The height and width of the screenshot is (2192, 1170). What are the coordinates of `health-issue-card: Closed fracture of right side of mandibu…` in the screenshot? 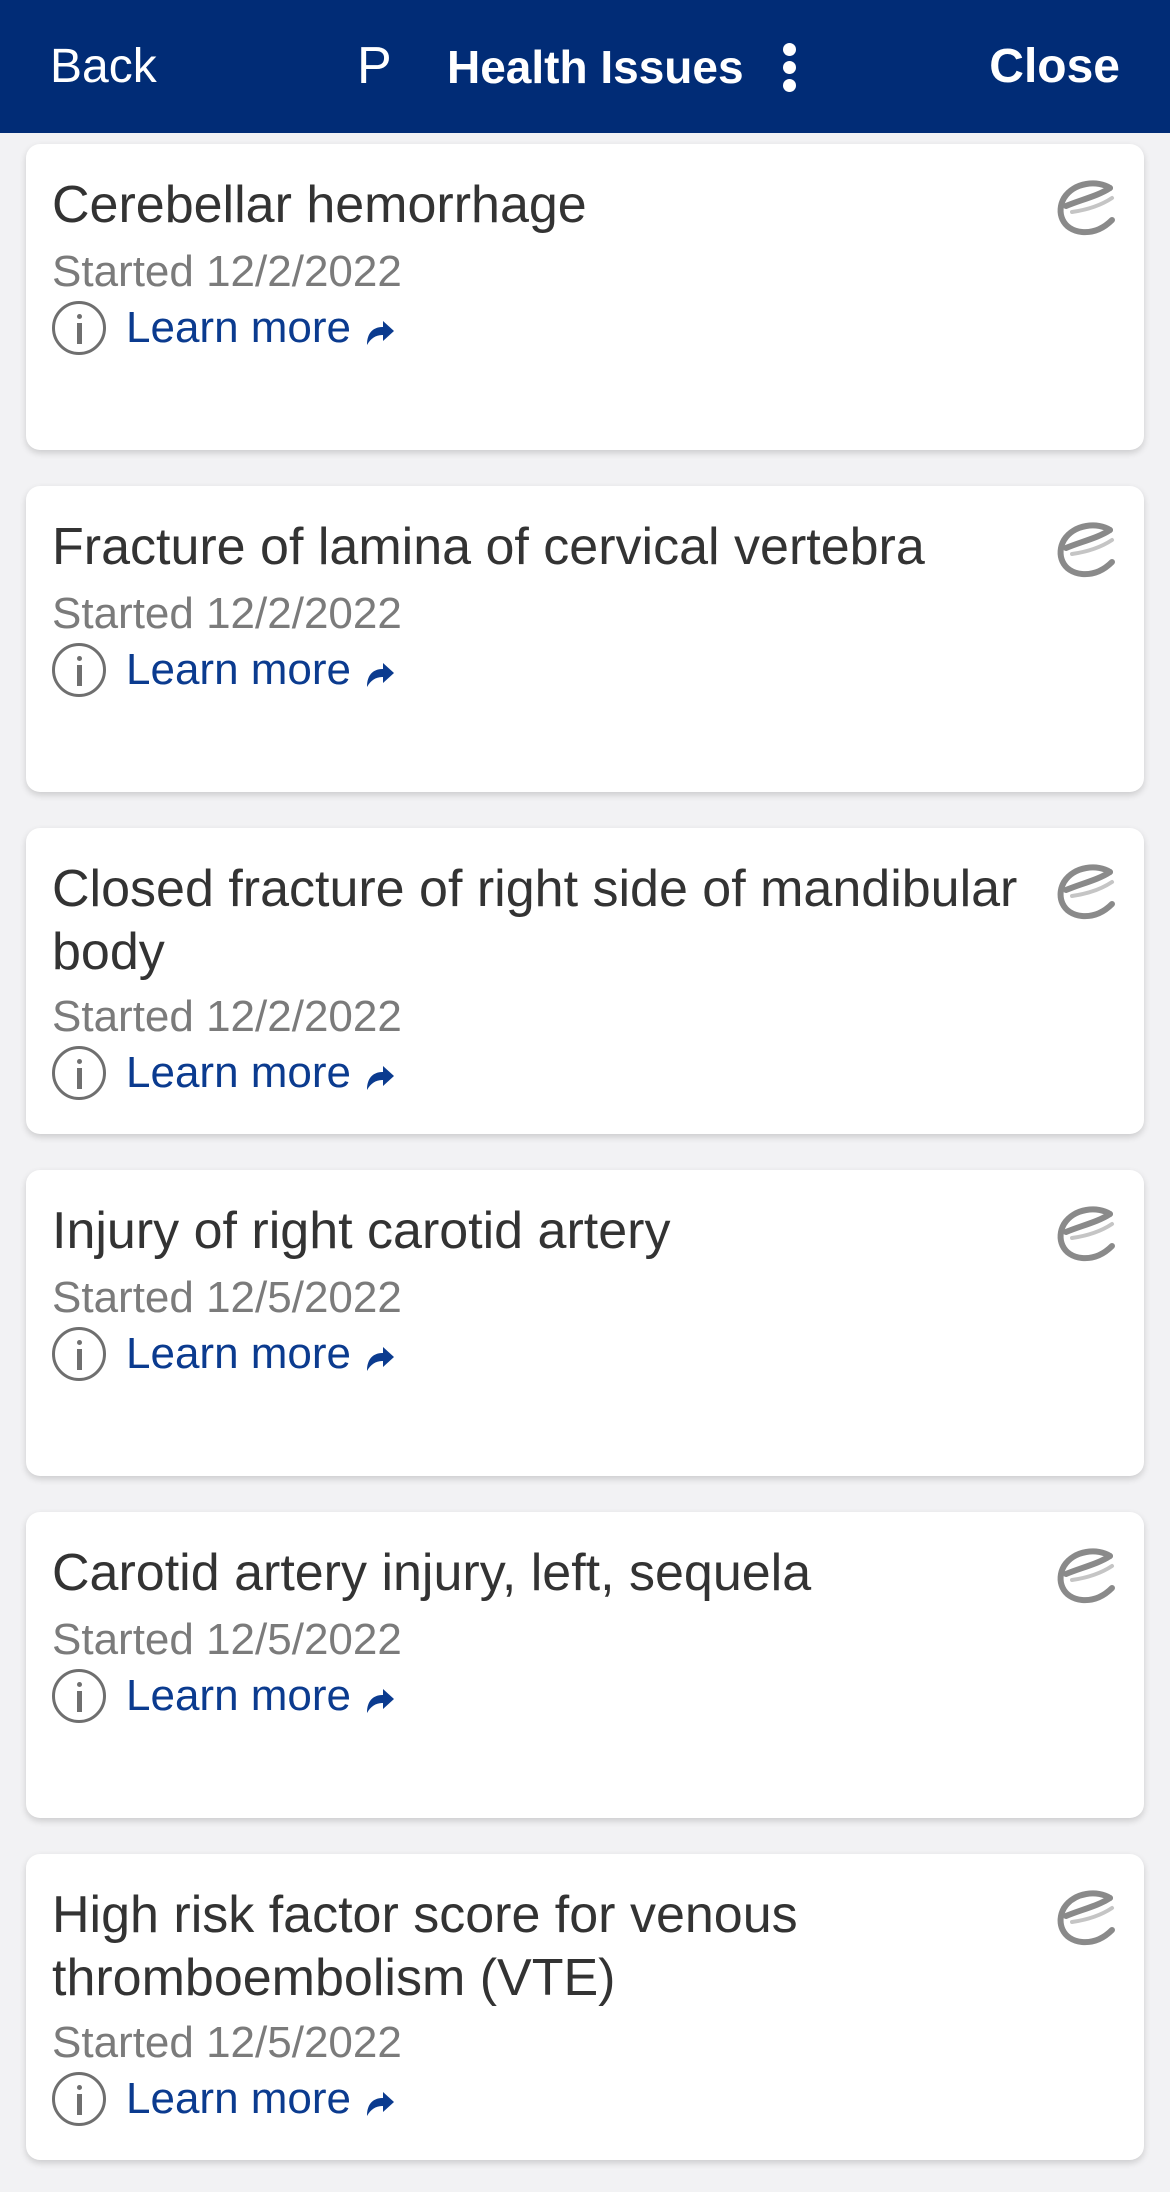 It's located at (585, 981).